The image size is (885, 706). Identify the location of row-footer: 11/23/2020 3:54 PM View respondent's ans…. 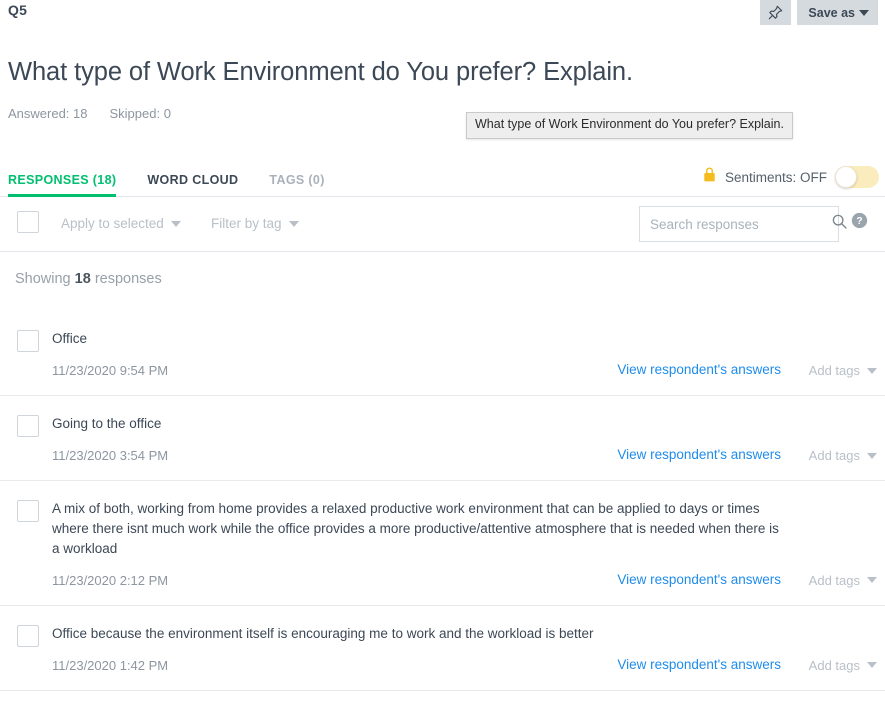
(442, 456).